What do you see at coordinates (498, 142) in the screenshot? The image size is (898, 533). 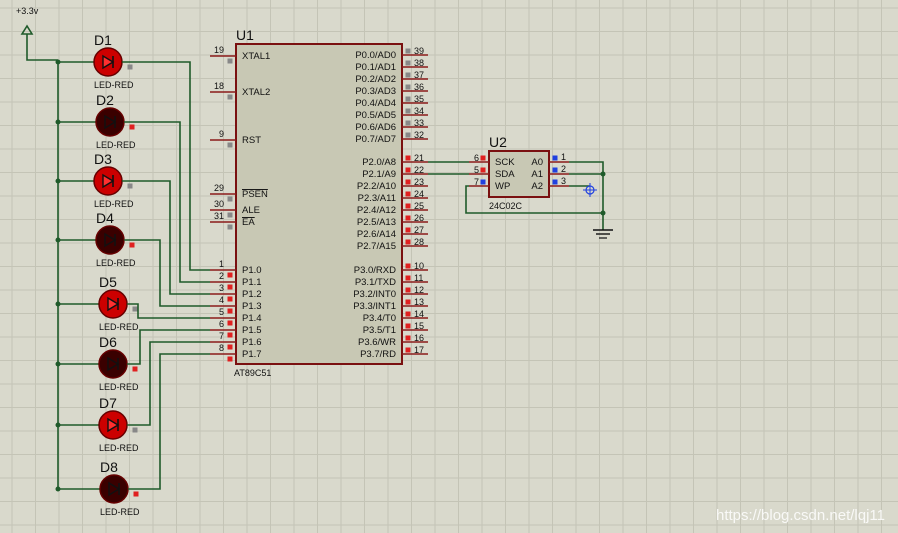 I see `u2-ref-label: U2` at bounding box center [498, 142].